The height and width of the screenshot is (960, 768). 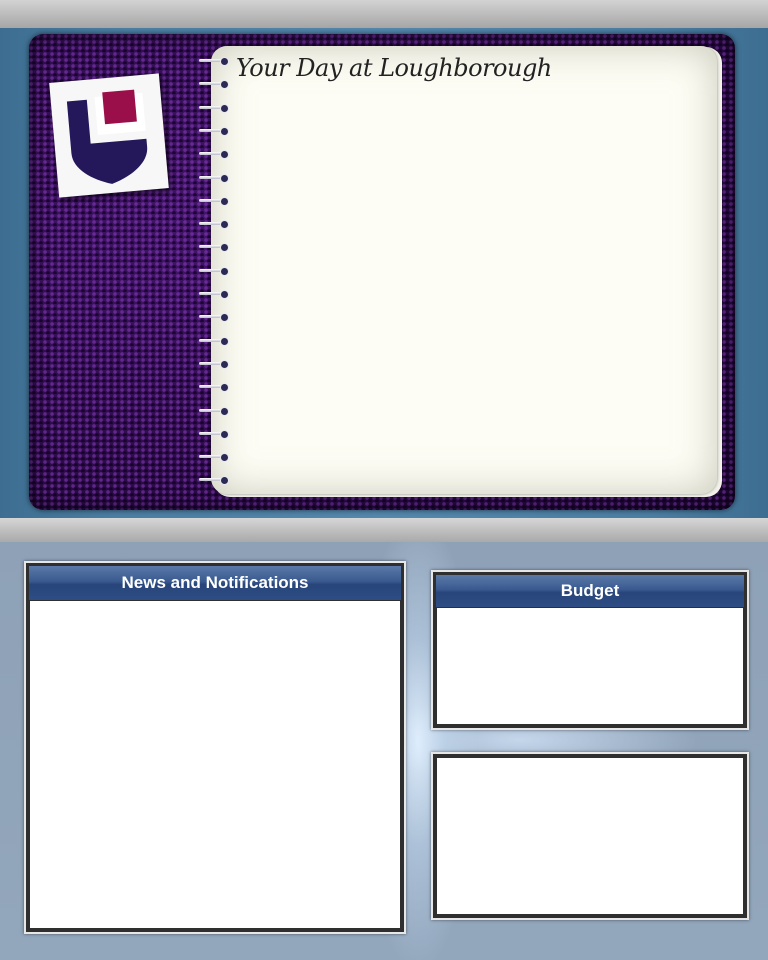 What do you see at coordinates (590, 591) in the screenshot?
I see `budget-panel-header: Budget` at bounding box center [590, 591].